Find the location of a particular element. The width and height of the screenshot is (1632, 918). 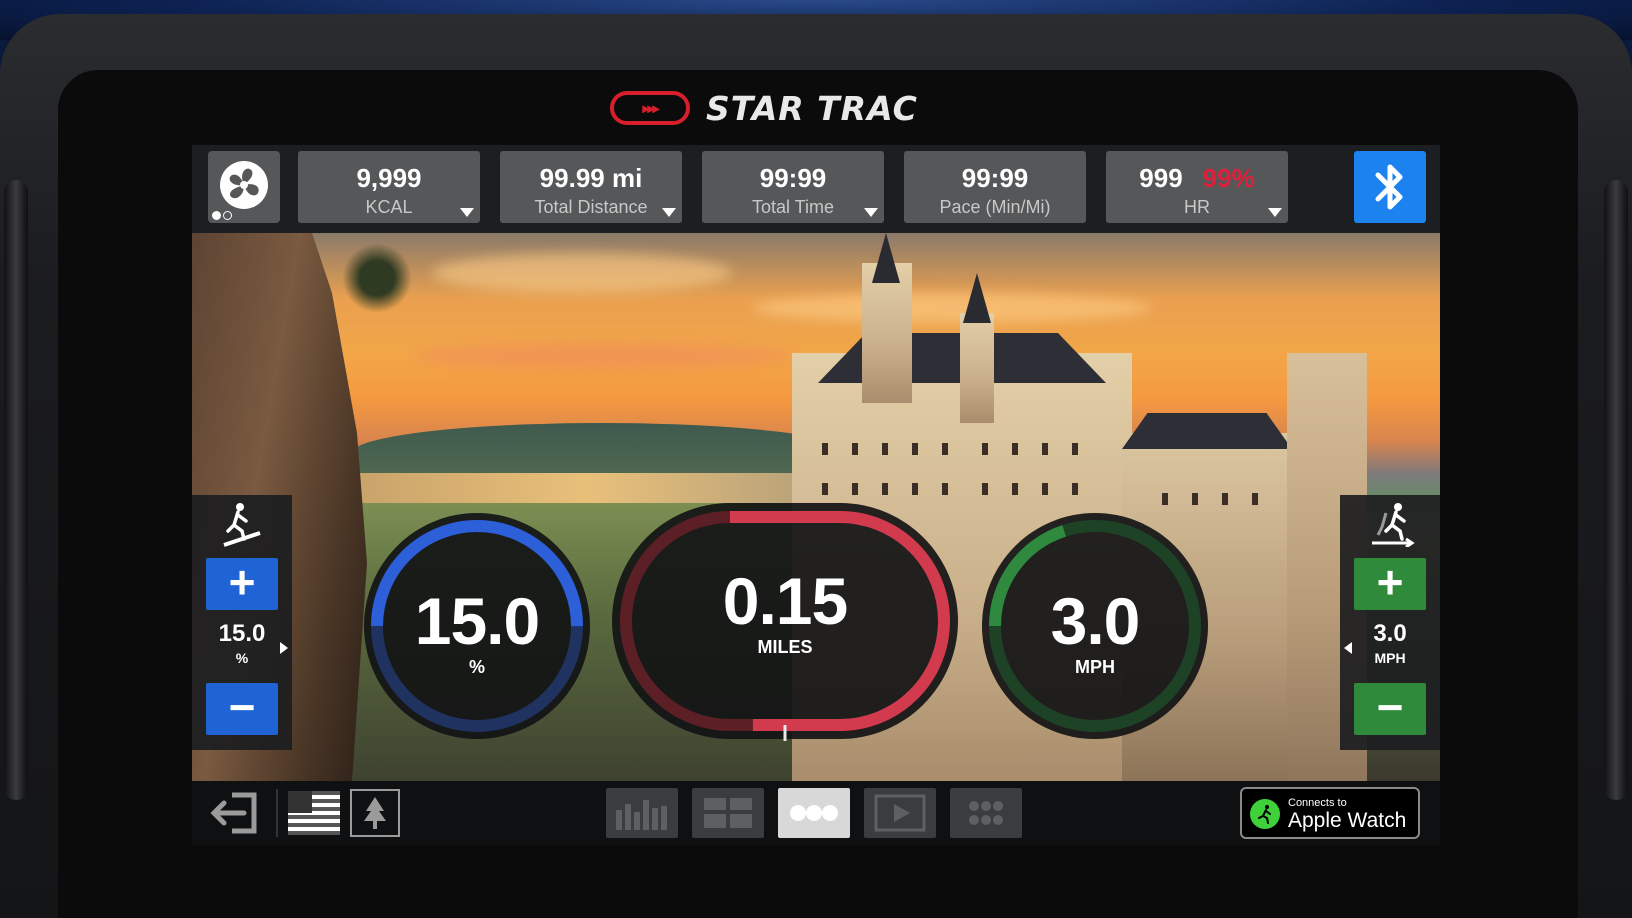

speed-down-button: − is located at coordinates (1390, 709).